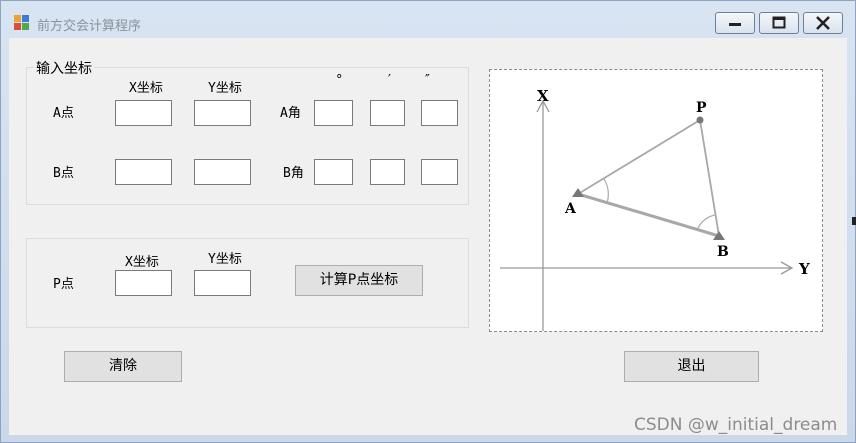 The image size is (856, 443). What do you see at coordinates (146, 88) in the screenshot?
I see `x-coordinate-header: X坐标` at bounding box center [146, 88].